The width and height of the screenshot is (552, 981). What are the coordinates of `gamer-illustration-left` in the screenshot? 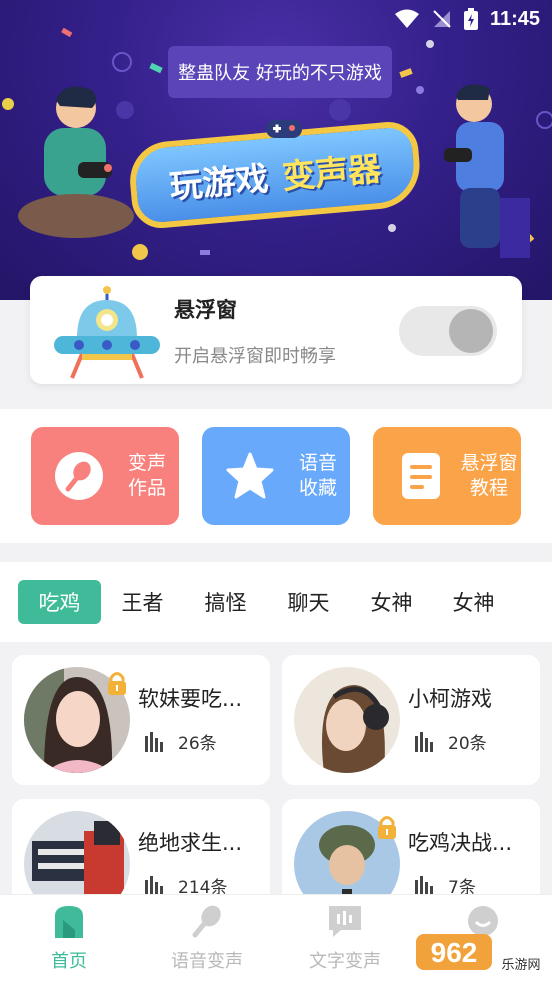 It's located at (76, 162).